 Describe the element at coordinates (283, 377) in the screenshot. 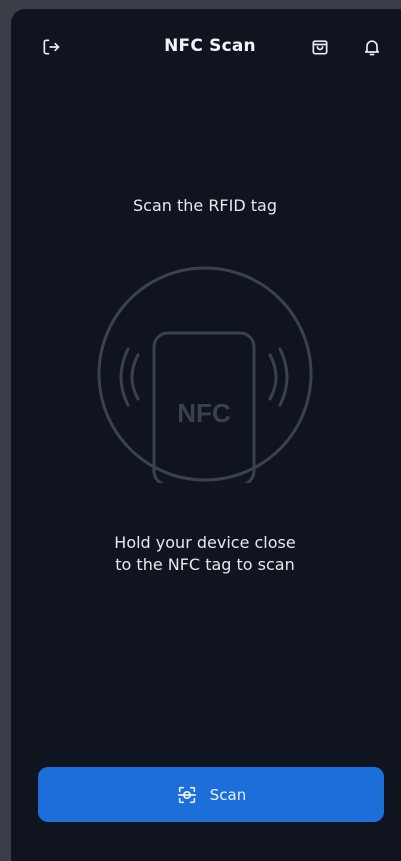

I see `signal-wave-right-outer` at that location.